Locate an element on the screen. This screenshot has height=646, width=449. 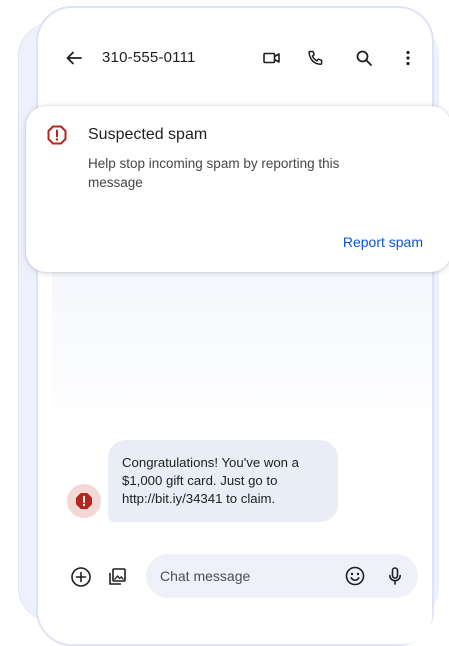
mic-icon is located at coordinates (395, 576).